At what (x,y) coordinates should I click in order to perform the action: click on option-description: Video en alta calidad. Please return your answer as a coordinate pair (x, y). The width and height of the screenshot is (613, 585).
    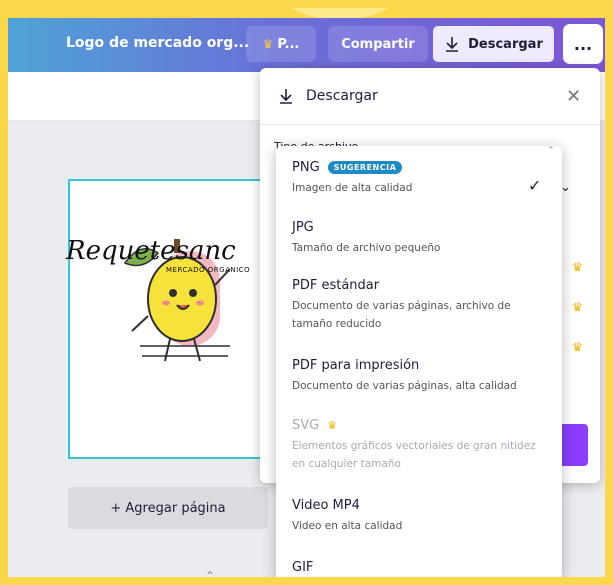
    Looking at the image, I should click on (347, 526).